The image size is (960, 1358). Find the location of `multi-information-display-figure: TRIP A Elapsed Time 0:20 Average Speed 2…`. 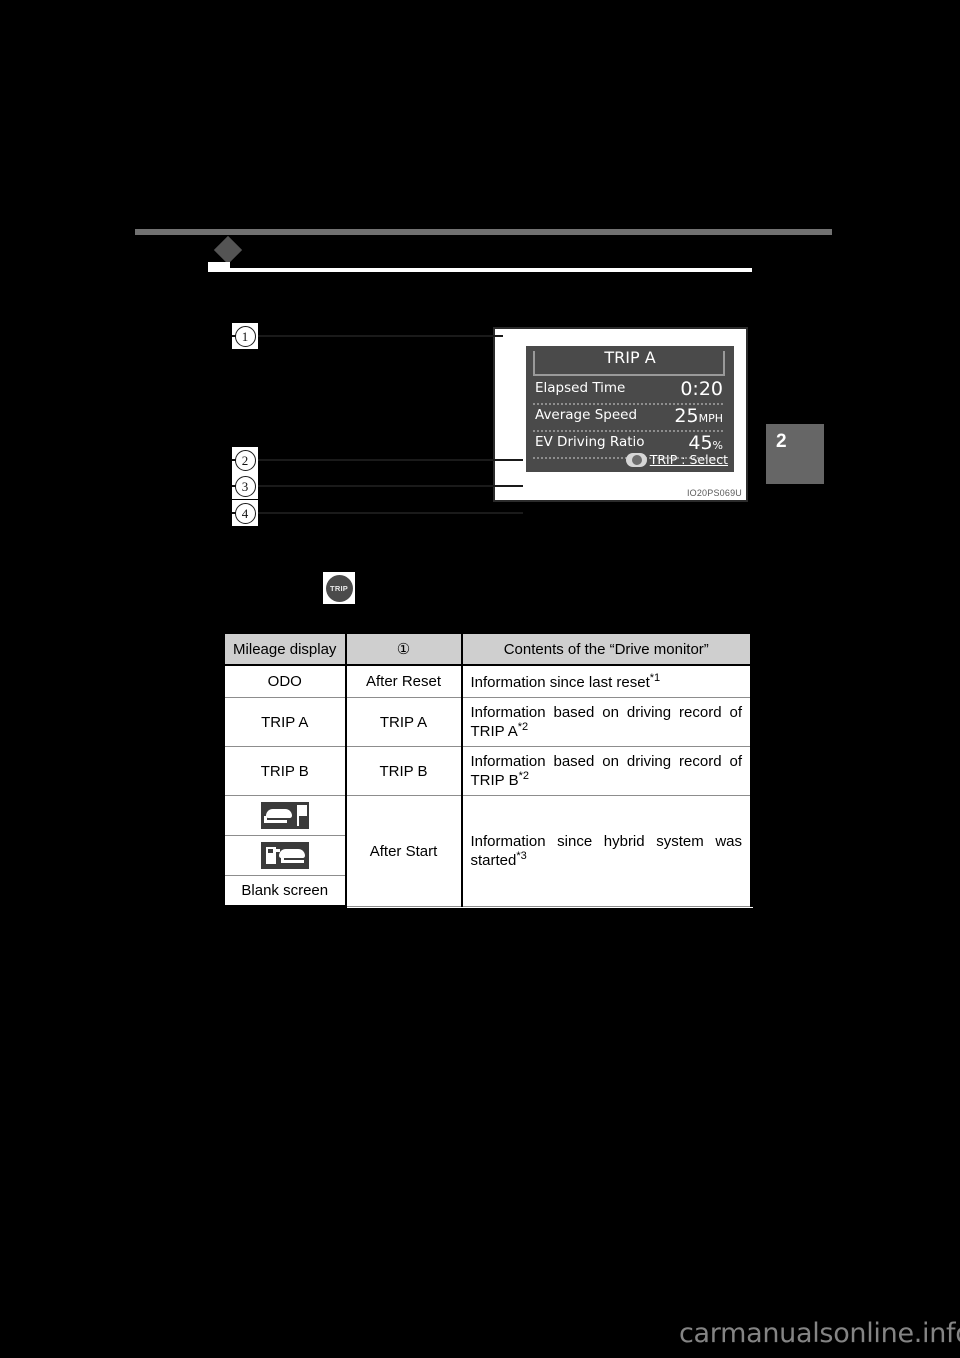

multi-information-display-figure: TRIP A Elapsed Time 0:20 Average Speed 2… is located at coordinates (620, 414).